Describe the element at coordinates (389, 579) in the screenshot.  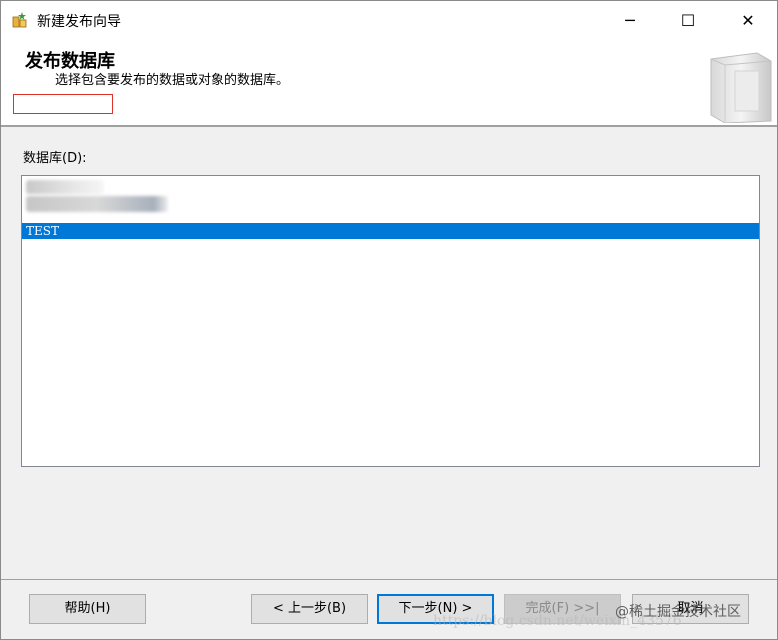
I see `footer-divider` at that location.